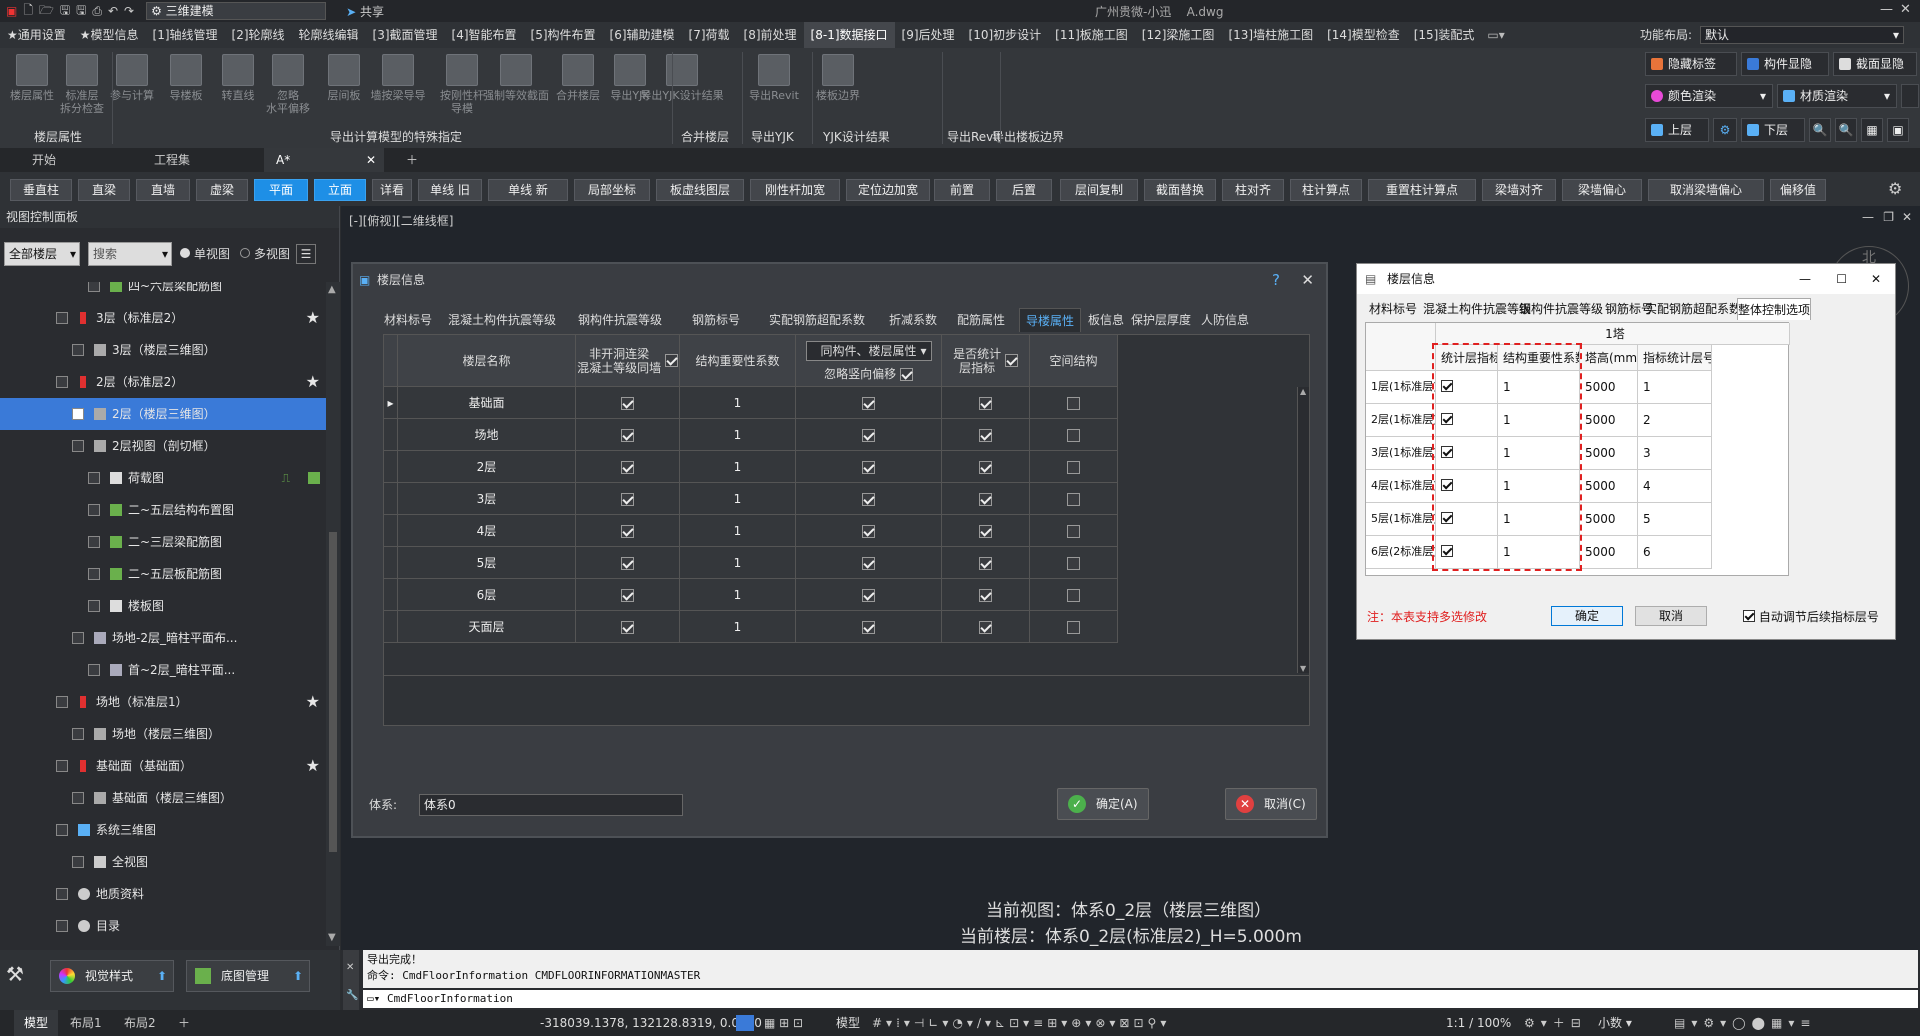 This screenshot has width=1920, height=1036. What do you see at coordinates (109, 35) in the screenshot?
I see `menu-item-1: ★模型信息` at bounding box center [109, 35].